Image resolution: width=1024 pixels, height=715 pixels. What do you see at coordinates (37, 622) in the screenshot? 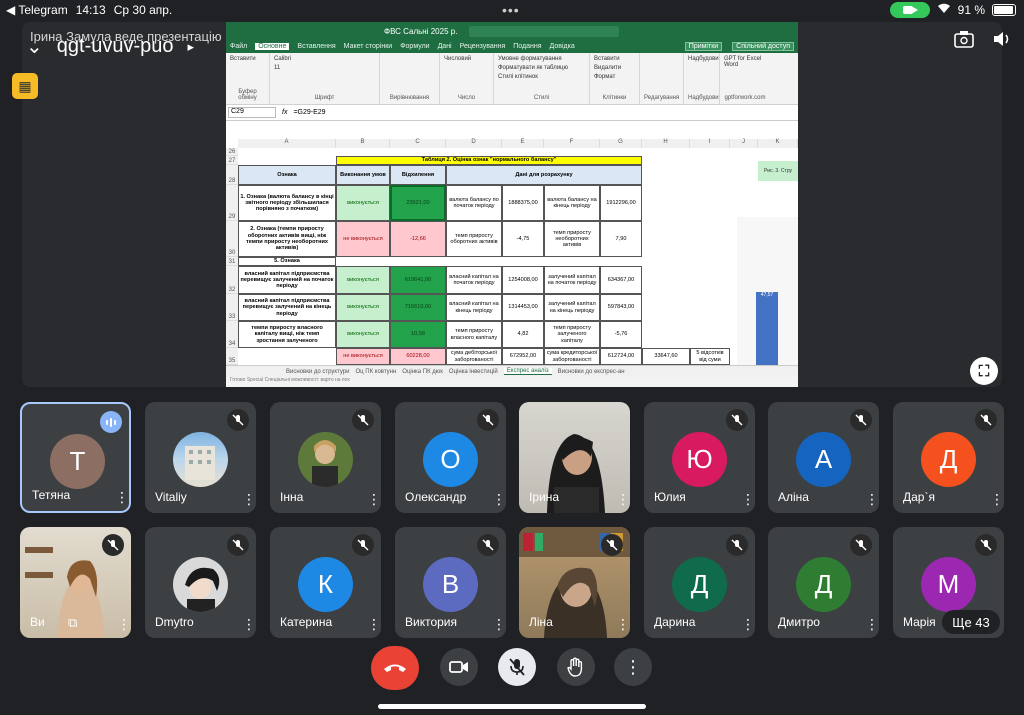
I see `participant-name: Ви` at bounding box center [37, 622].